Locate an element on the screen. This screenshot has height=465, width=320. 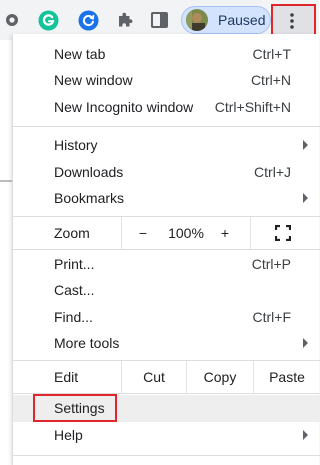
menu-item-more-tools: More tools is located at coordinates (166, 343).